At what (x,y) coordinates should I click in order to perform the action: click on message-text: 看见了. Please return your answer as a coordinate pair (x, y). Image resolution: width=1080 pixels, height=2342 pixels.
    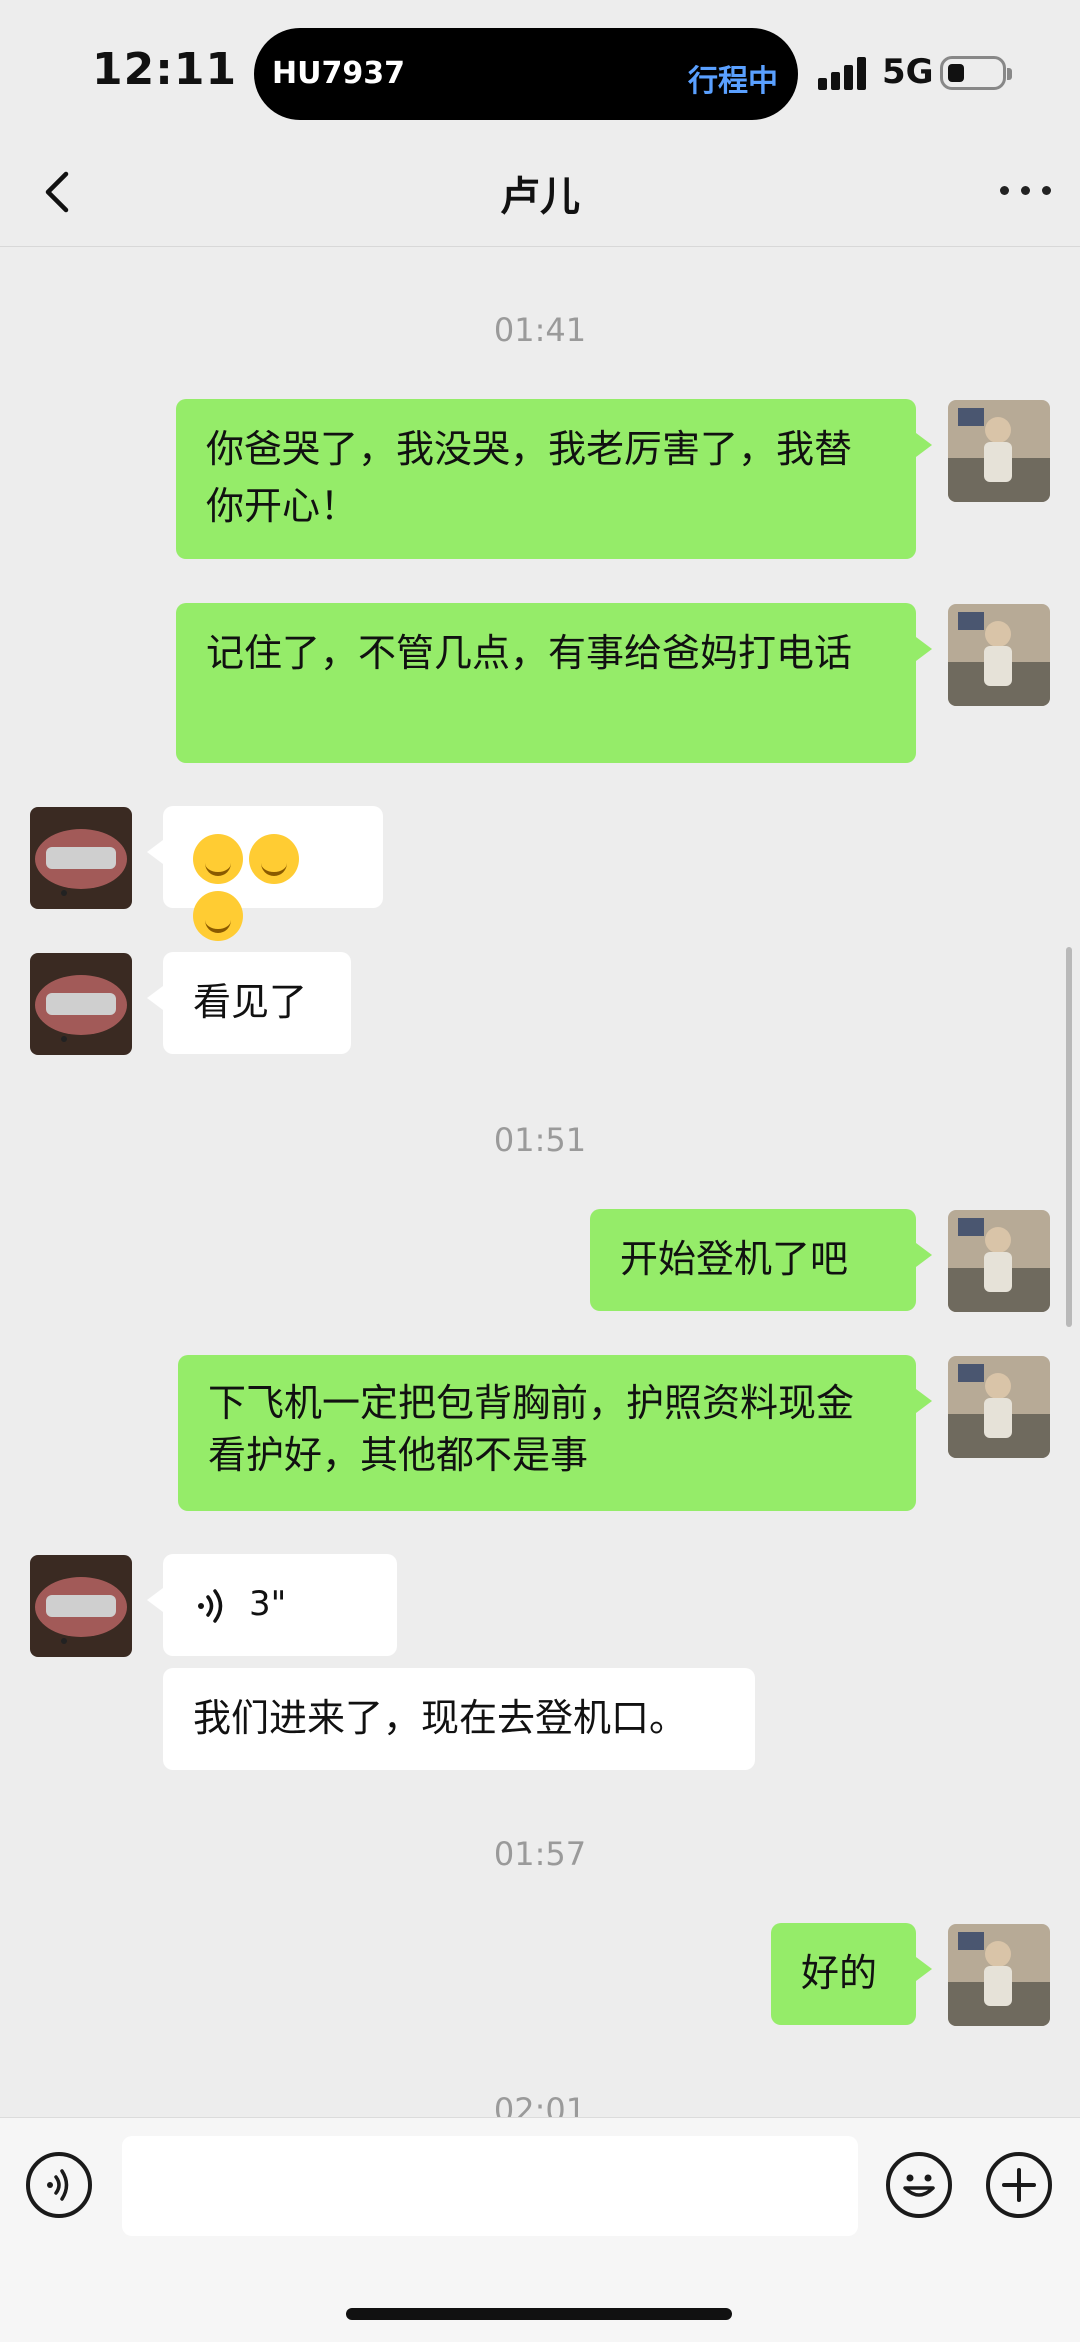
    Looking at the image, I should click on (250, 1002).